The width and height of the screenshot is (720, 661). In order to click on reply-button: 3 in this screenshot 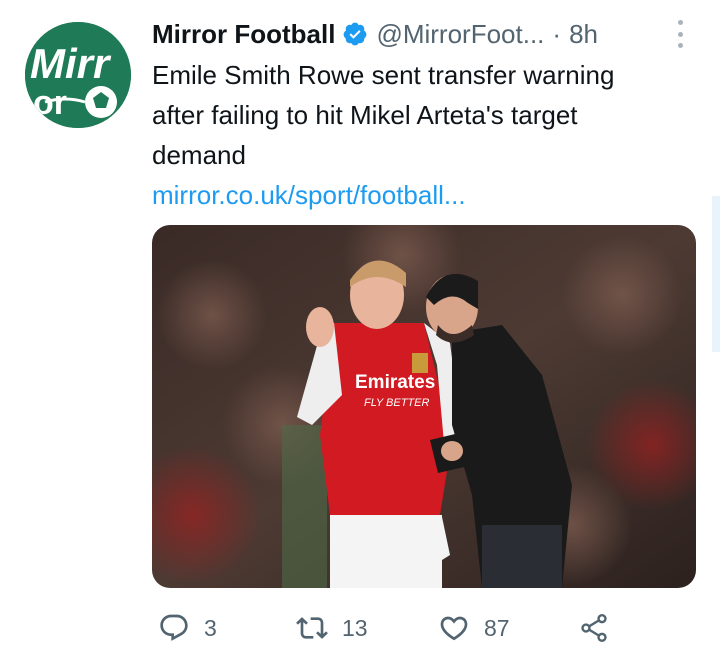, I will do `click(187, 628)`.